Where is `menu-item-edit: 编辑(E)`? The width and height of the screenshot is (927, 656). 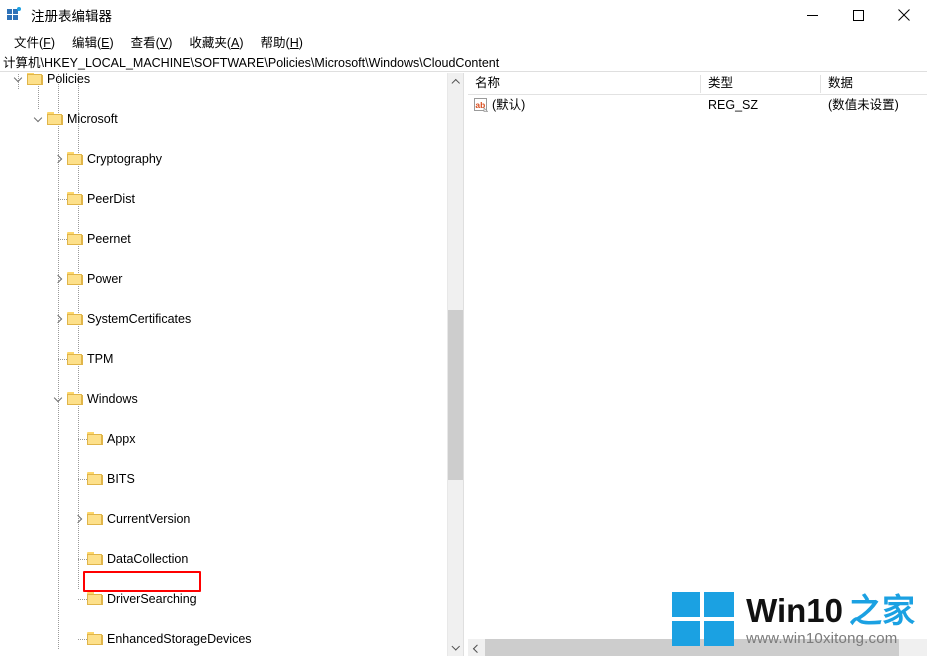 menu-item-edit: 编辑(E) is located at coordinates (93, 41).